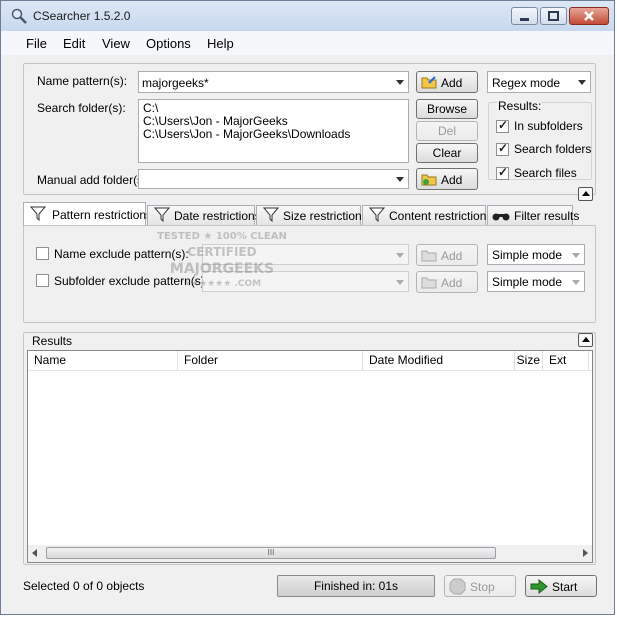 The width and height of the screenshot is (617, 617). What do you see at coordinates (585, 340) in the screenshot?
I see `collapse-results-button` at bounding box center [585, 340].